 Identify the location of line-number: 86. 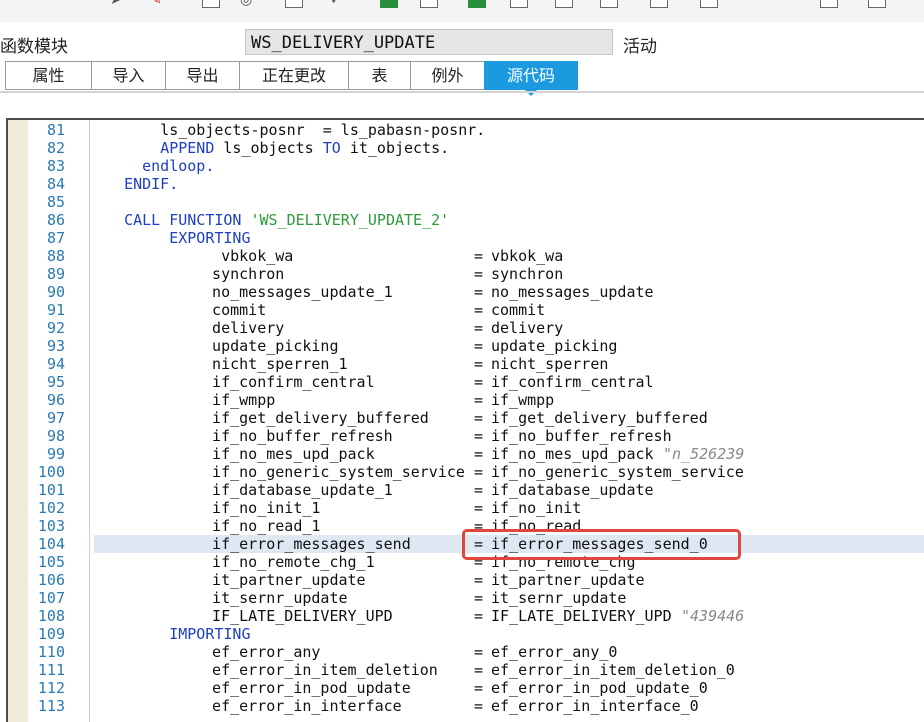
(55, 220).